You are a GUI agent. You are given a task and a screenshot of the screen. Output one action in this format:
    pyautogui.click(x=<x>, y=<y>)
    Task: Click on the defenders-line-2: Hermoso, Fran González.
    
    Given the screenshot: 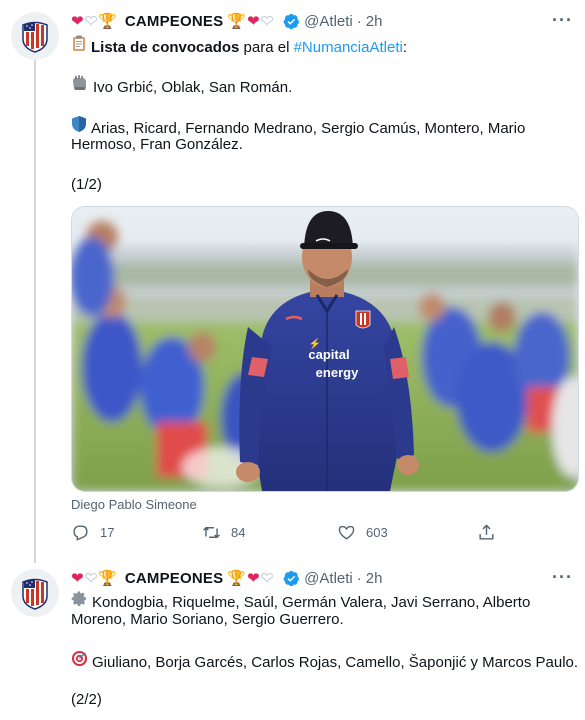 What is the action you would take?
    pyautogui.click(x=157, y=144)
    